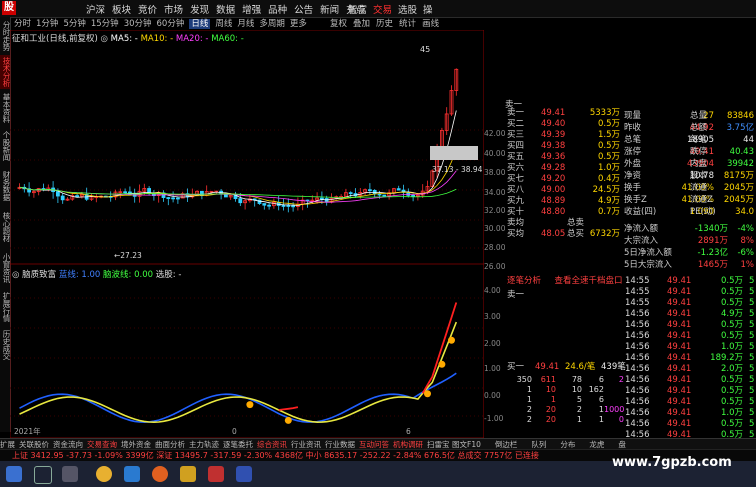  What do you see at coordinates (562, 157) in the screenshot?
I see `book-row: 买五 49.36 0.5万` at bounding box center [562, 157].